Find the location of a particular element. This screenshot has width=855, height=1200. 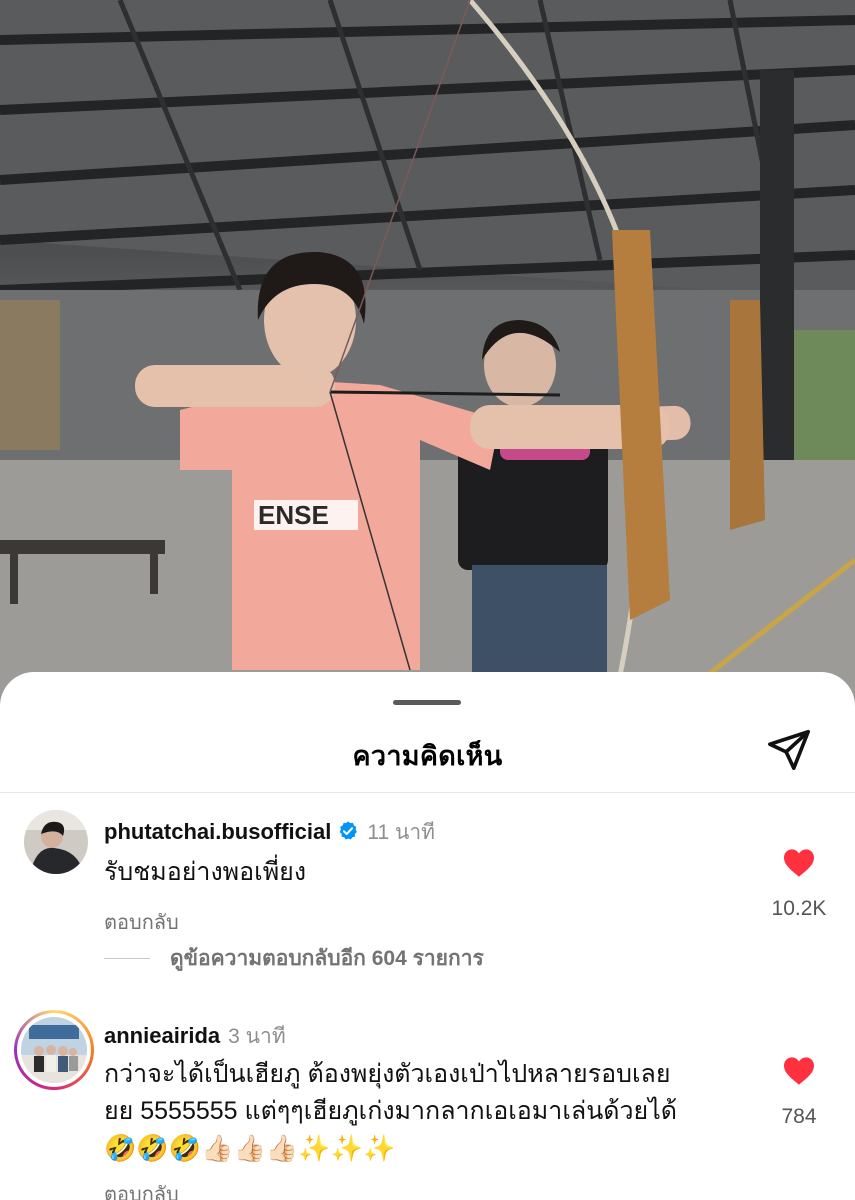

comment-emoji-line: 🤣🤣🤣👍🏻👍🏻👍🏻✨✨✨ is located at coordinates (250, 1148).